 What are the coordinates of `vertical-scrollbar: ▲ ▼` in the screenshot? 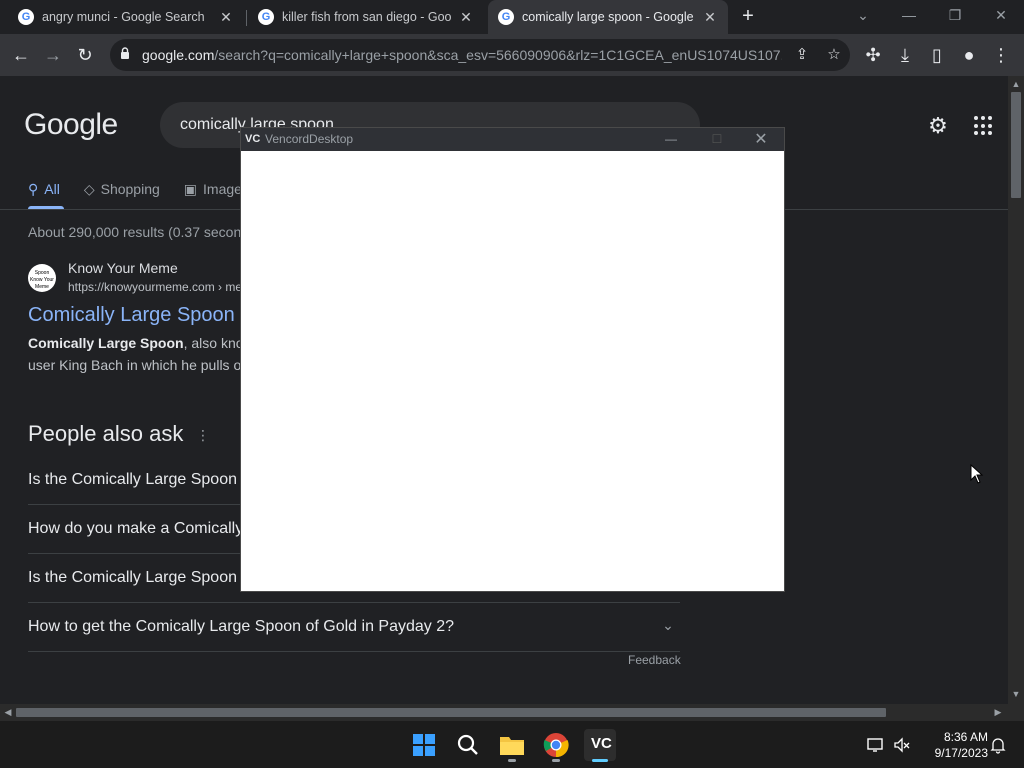 It's located at (1016, 390).